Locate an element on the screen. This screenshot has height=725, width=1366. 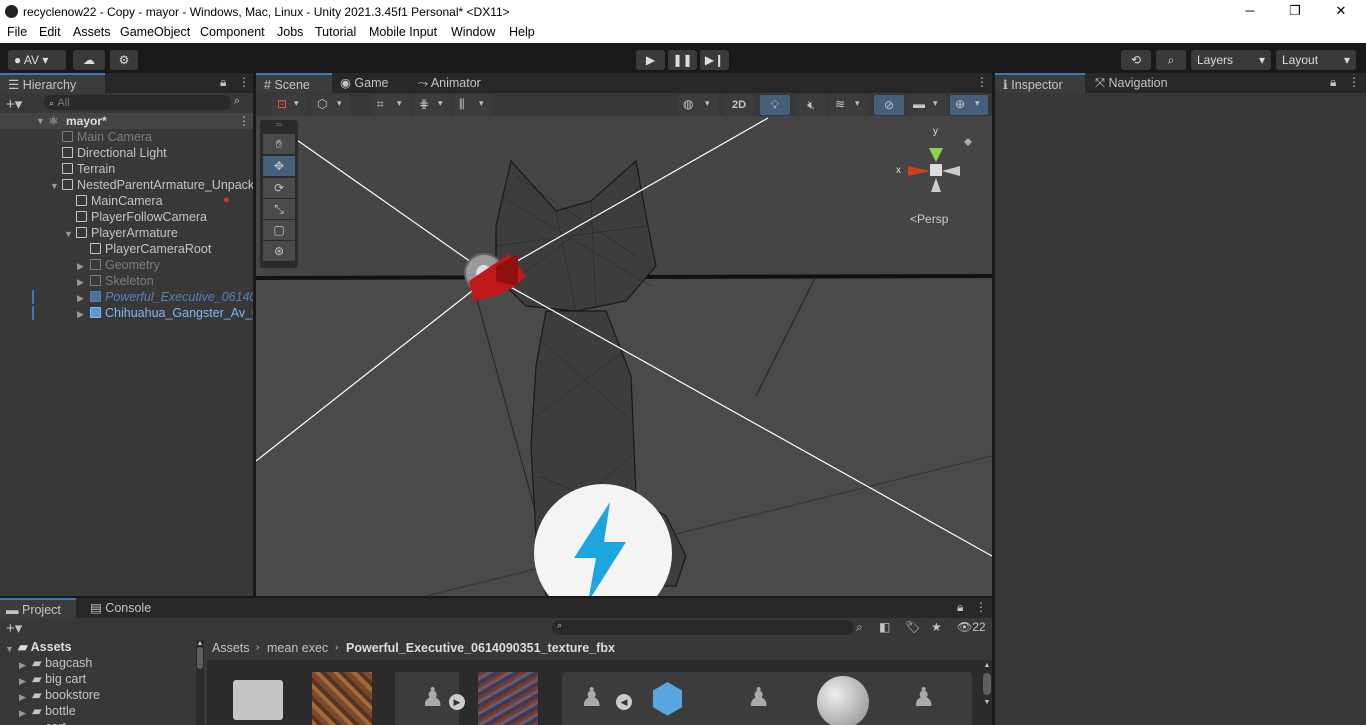
minimize-button: ─ is located at coordinates (1250, 12).